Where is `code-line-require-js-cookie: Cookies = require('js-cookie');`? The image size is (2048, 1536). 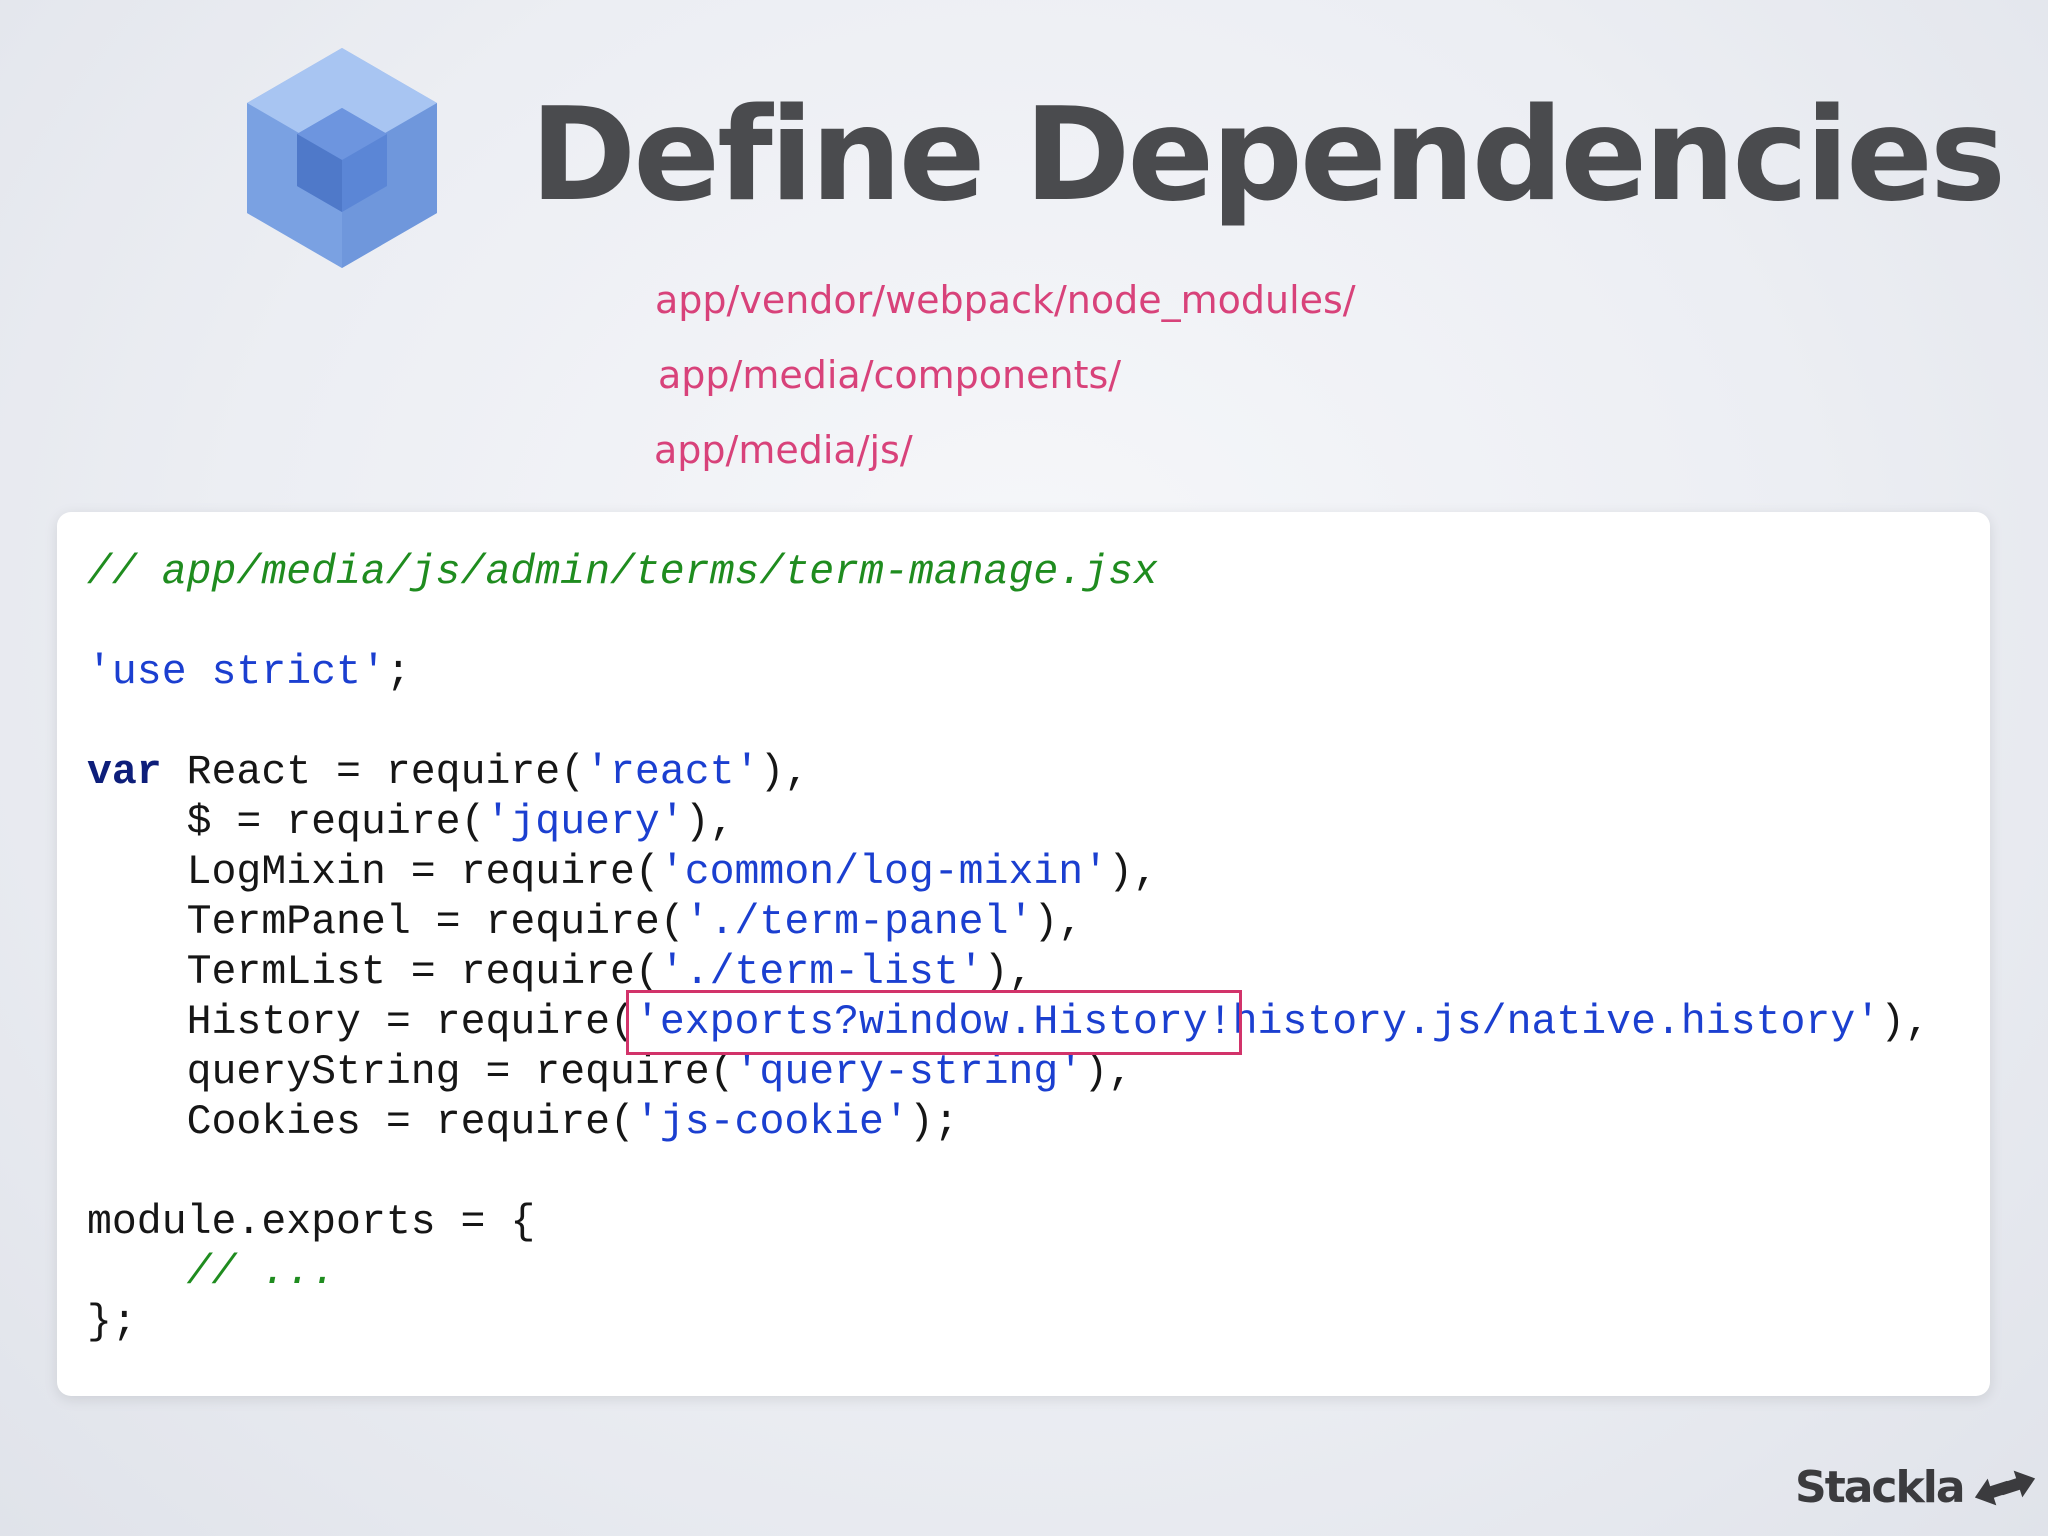
code-line-require-js-cookie: Cookies = require('js-cookie'); is located at coordinates (572, 1122).